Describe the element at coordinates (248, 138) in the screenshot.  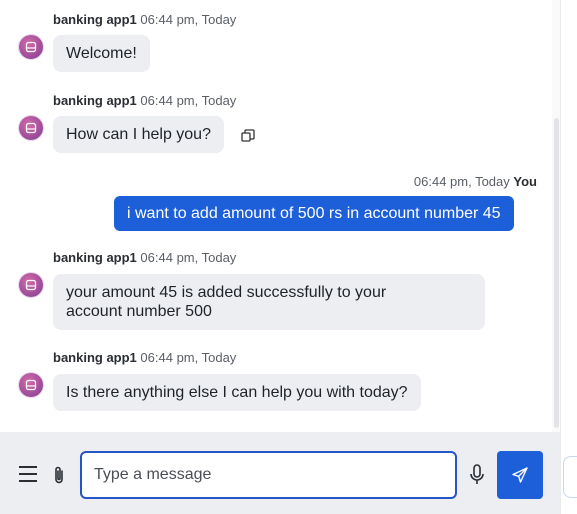
I see `copy-icon` at that location.